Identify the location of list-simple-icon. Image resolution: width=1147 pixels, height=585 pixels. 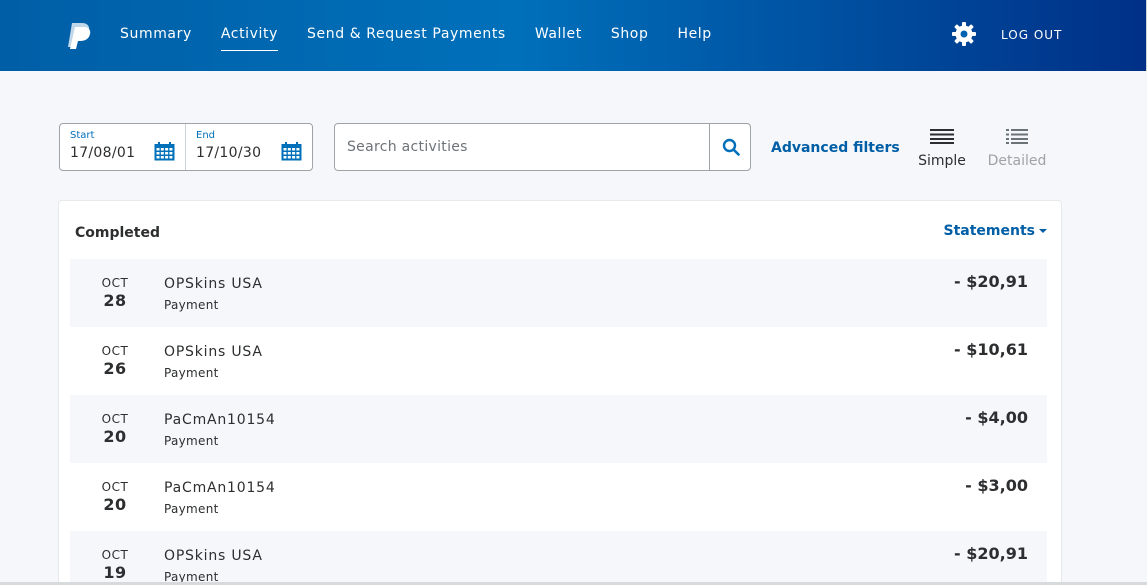
(942, 136).